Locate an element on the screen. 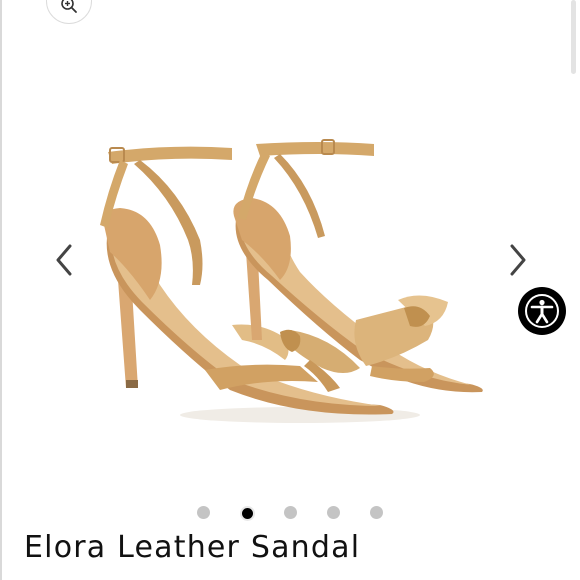 The image size is (580, 580). chevron-right-icon is located at coordinates (518, 260).